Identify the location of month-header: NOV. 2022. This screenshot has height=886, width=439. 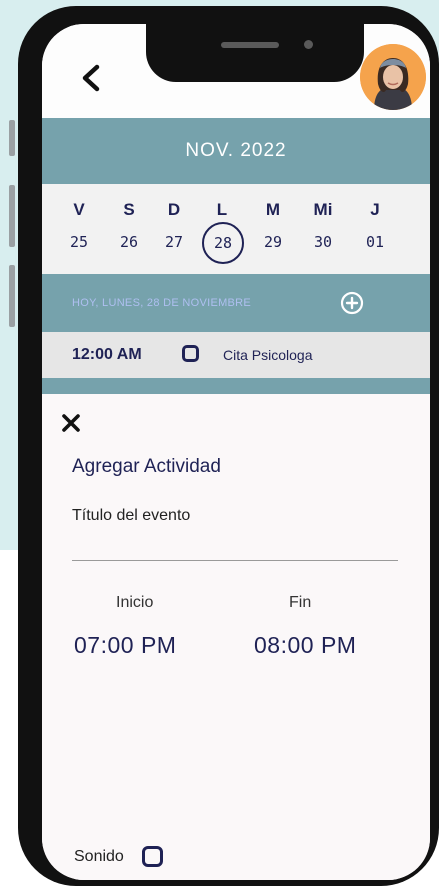
(236, 151).